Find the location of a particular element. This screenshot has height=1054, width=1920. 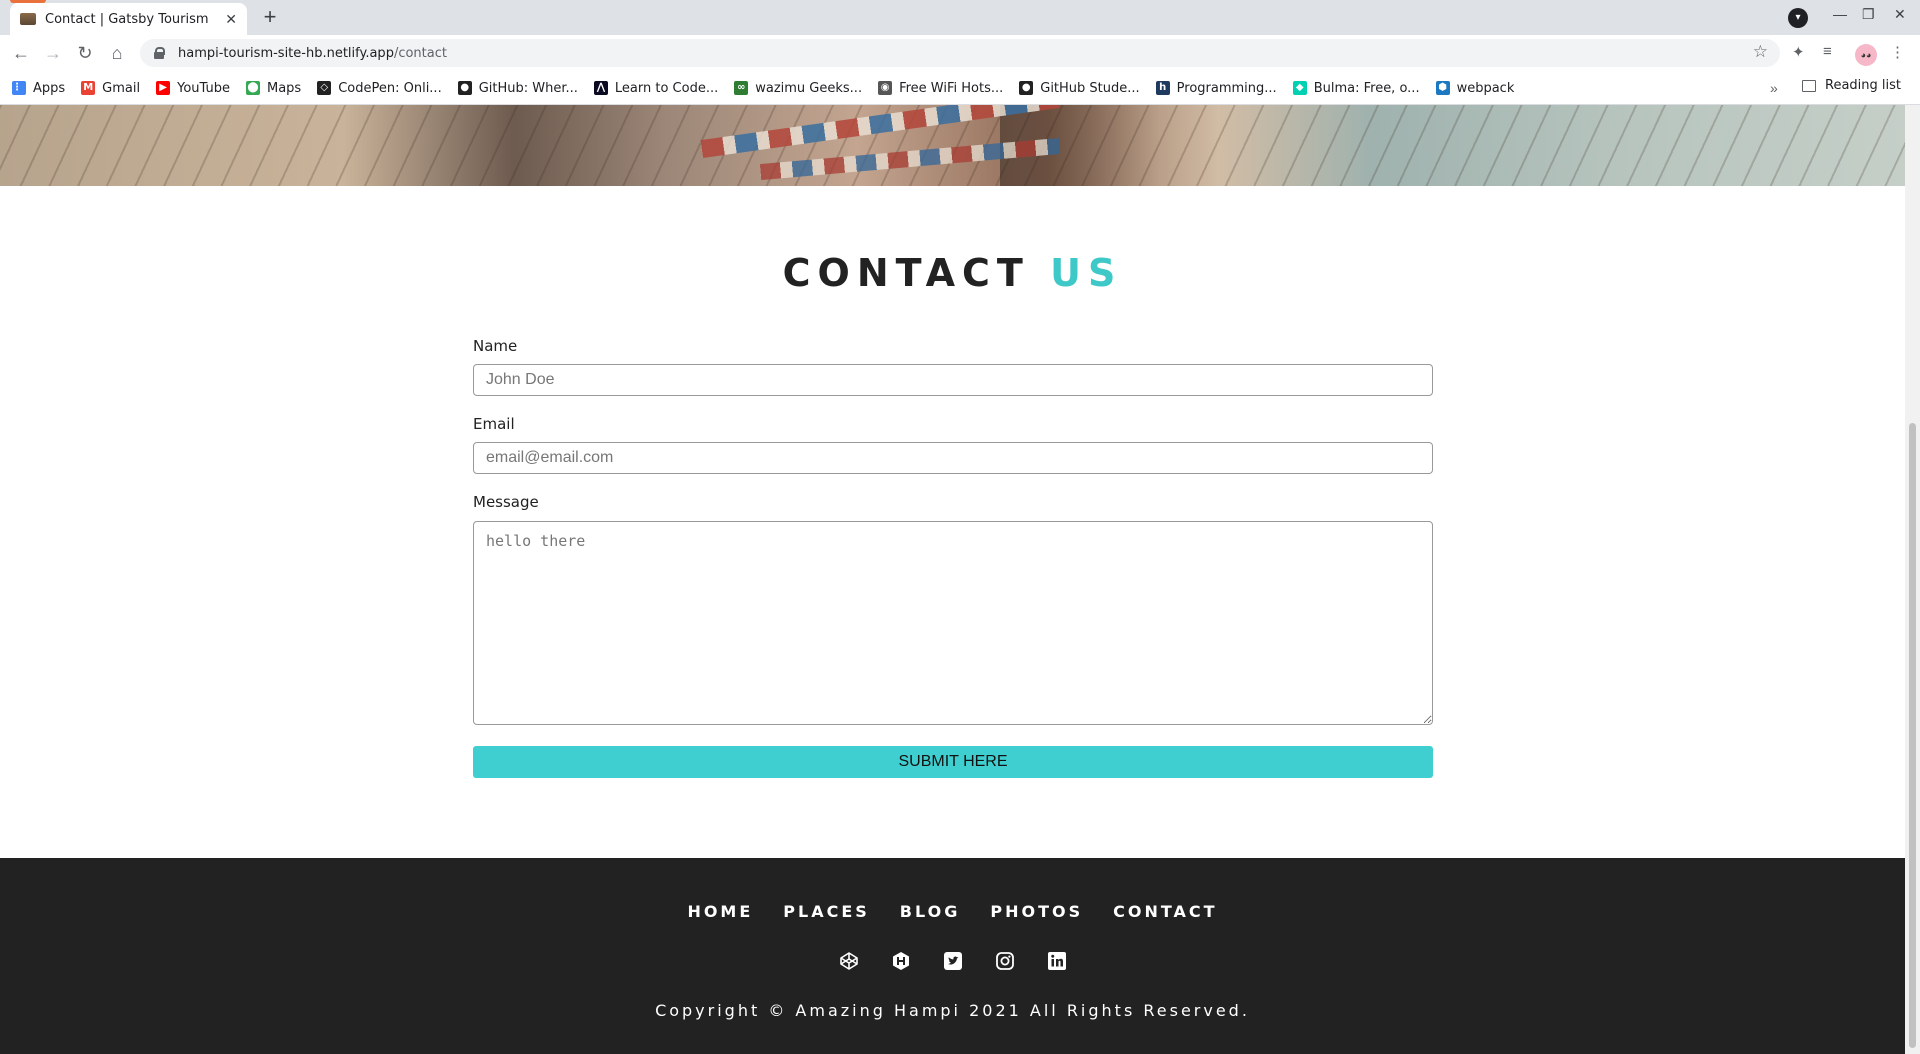

browser-tab: Contact | Gatsby Tourism ✕ is located at coordinates (128, 19).